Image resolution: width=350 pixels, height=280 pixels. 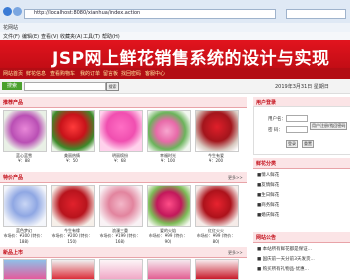 I want to click on product-price: 市场价：¥200 (特价：150), so click(x=72, y=238).